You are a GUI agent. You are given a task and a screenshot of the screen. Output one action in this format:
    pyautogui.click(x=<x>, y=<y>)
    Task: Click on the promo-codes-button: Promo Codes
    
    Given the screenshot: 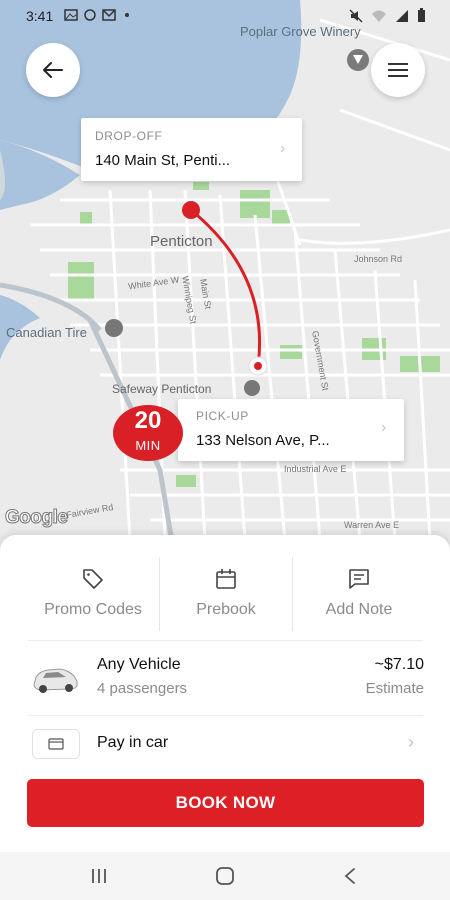 What is the action you would take?
    pyautogui.click(x=93, y=594)
    